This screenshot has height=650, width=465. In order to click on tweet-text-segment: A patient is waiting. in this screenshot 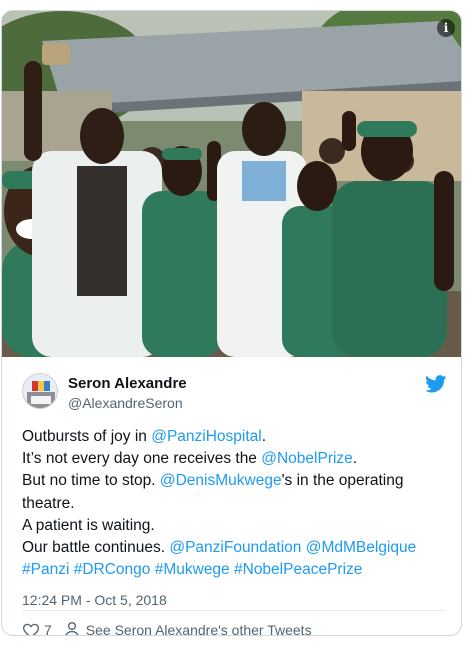, I will do `click(88, 525)`.